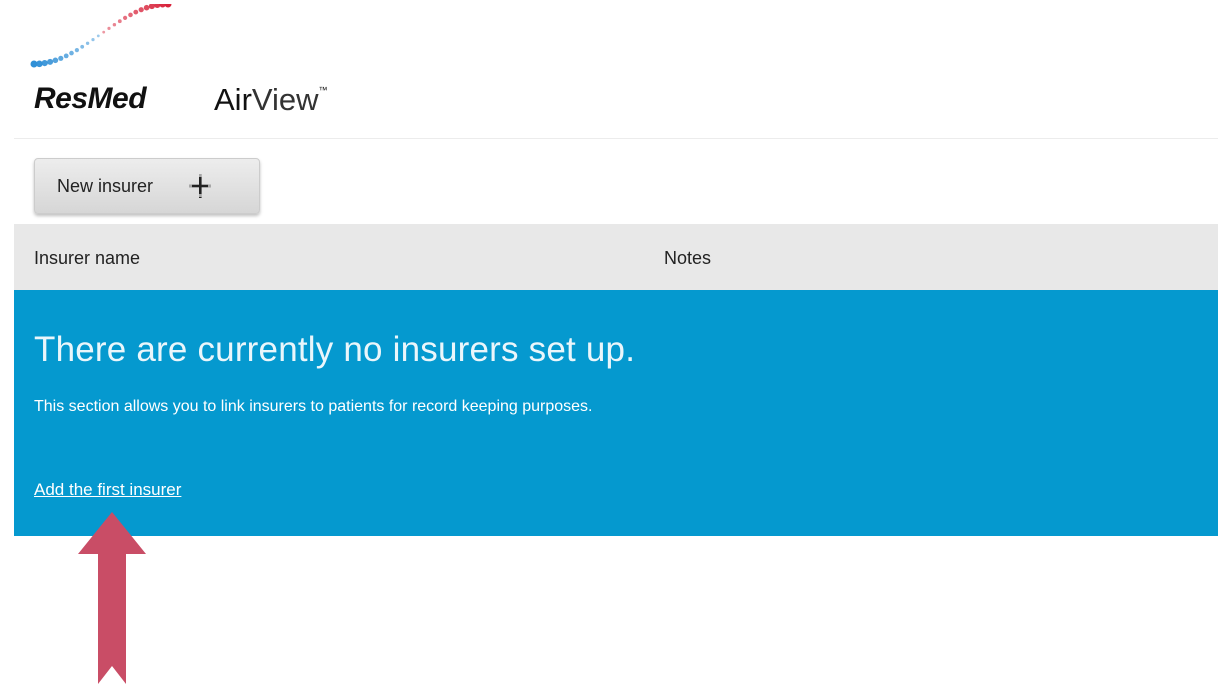 This screenshot has width=1218, height=684. Describe the element at coordinates (233, 99) in the screenshot. I see `product-name-part1: Air` at that location.